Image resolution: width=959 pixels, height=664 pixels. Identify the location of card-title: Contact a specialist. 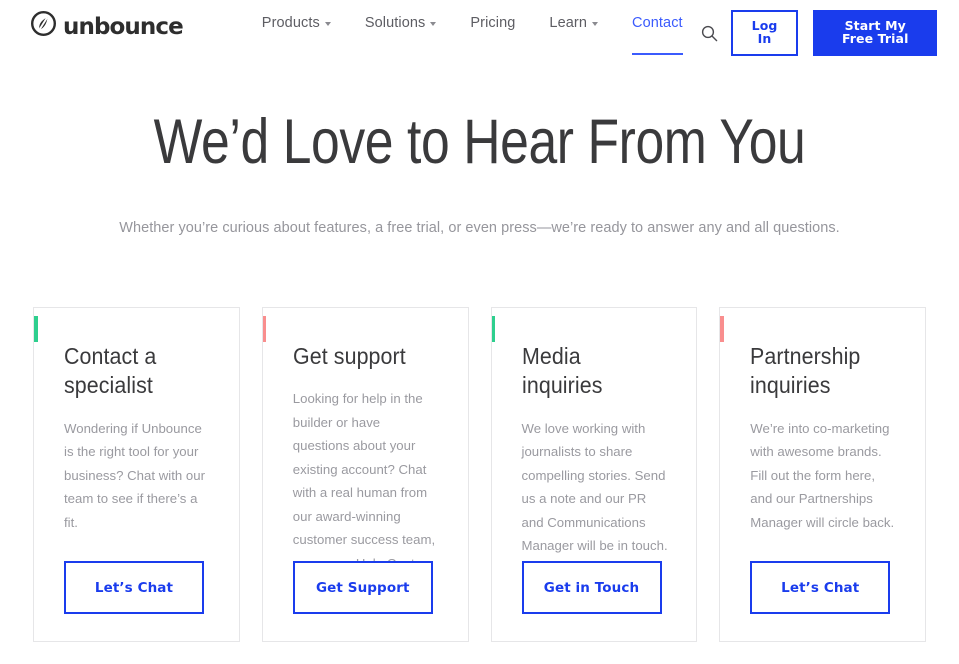
(110, 371).